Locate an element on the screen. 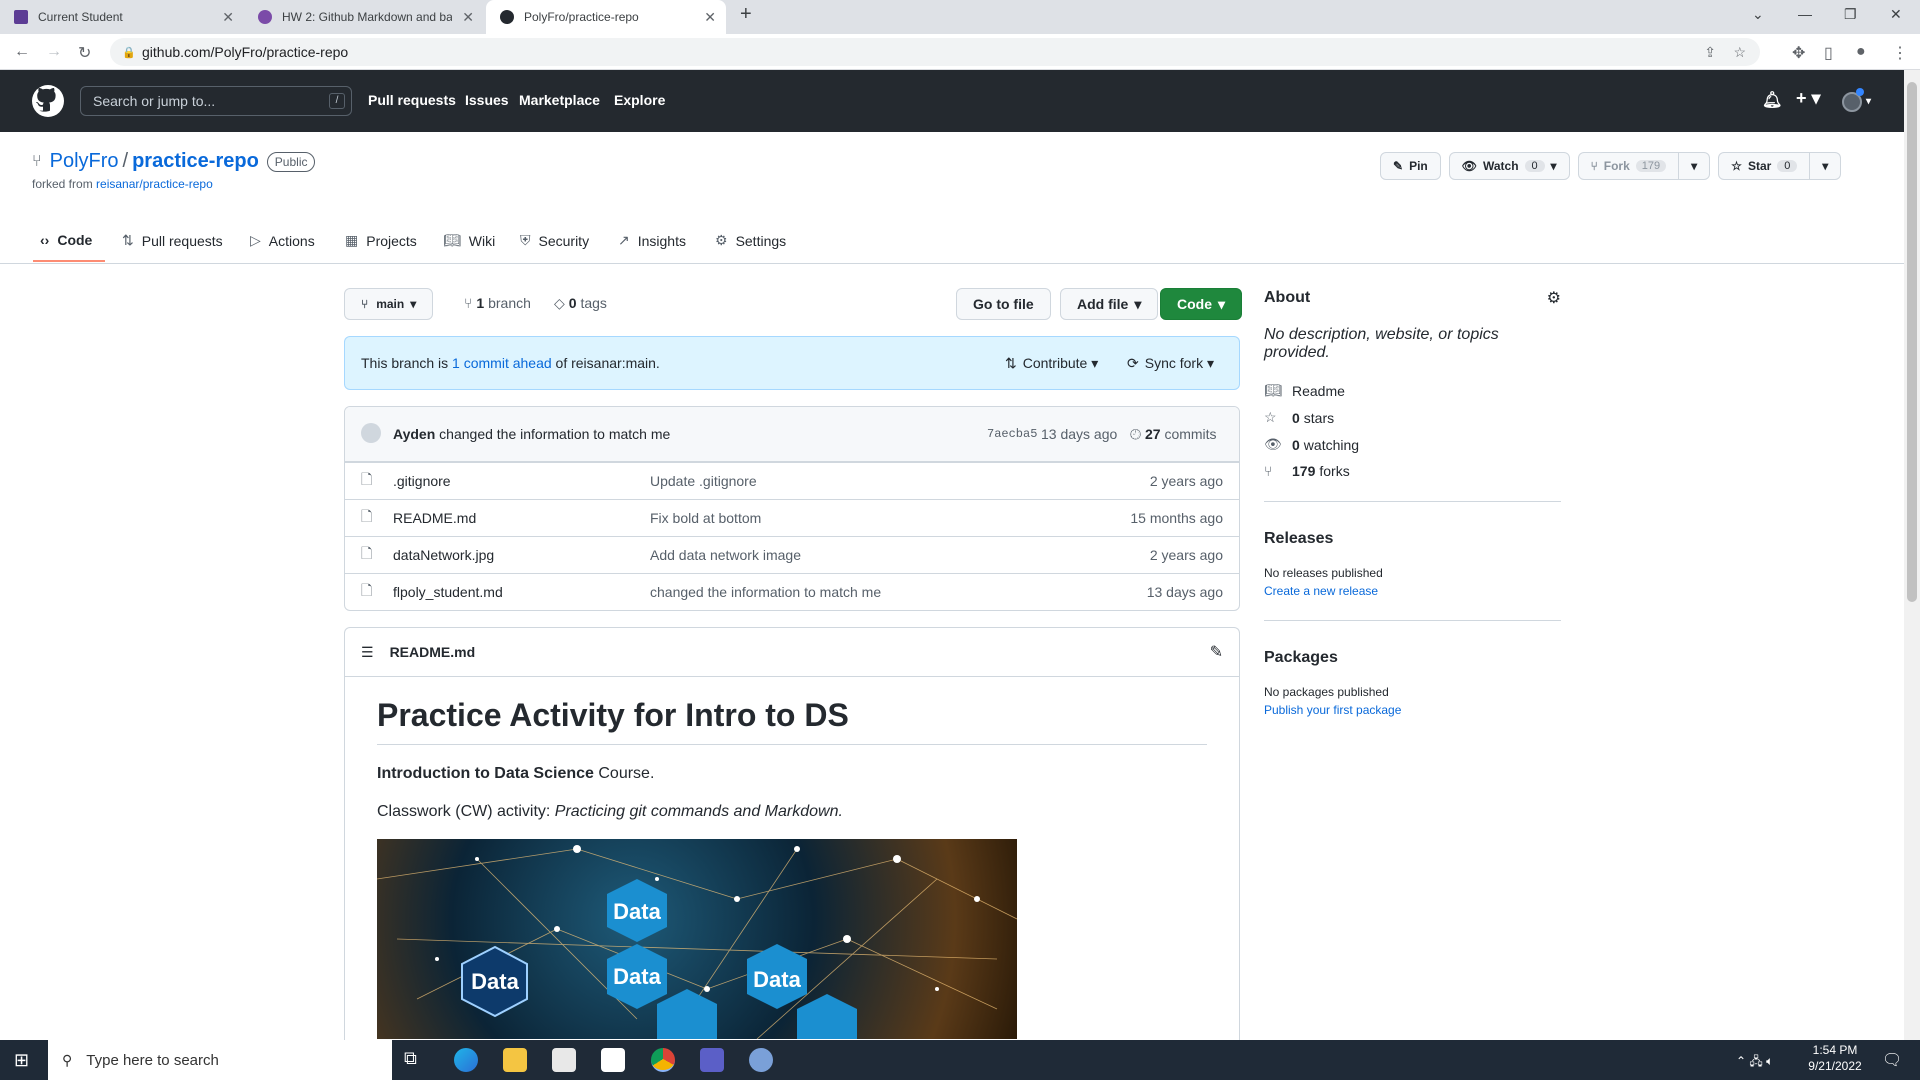 The height and width of the screenshot is (1080, 1920). pin-button: ✎ Pin is located at coordinates (1410, 166).